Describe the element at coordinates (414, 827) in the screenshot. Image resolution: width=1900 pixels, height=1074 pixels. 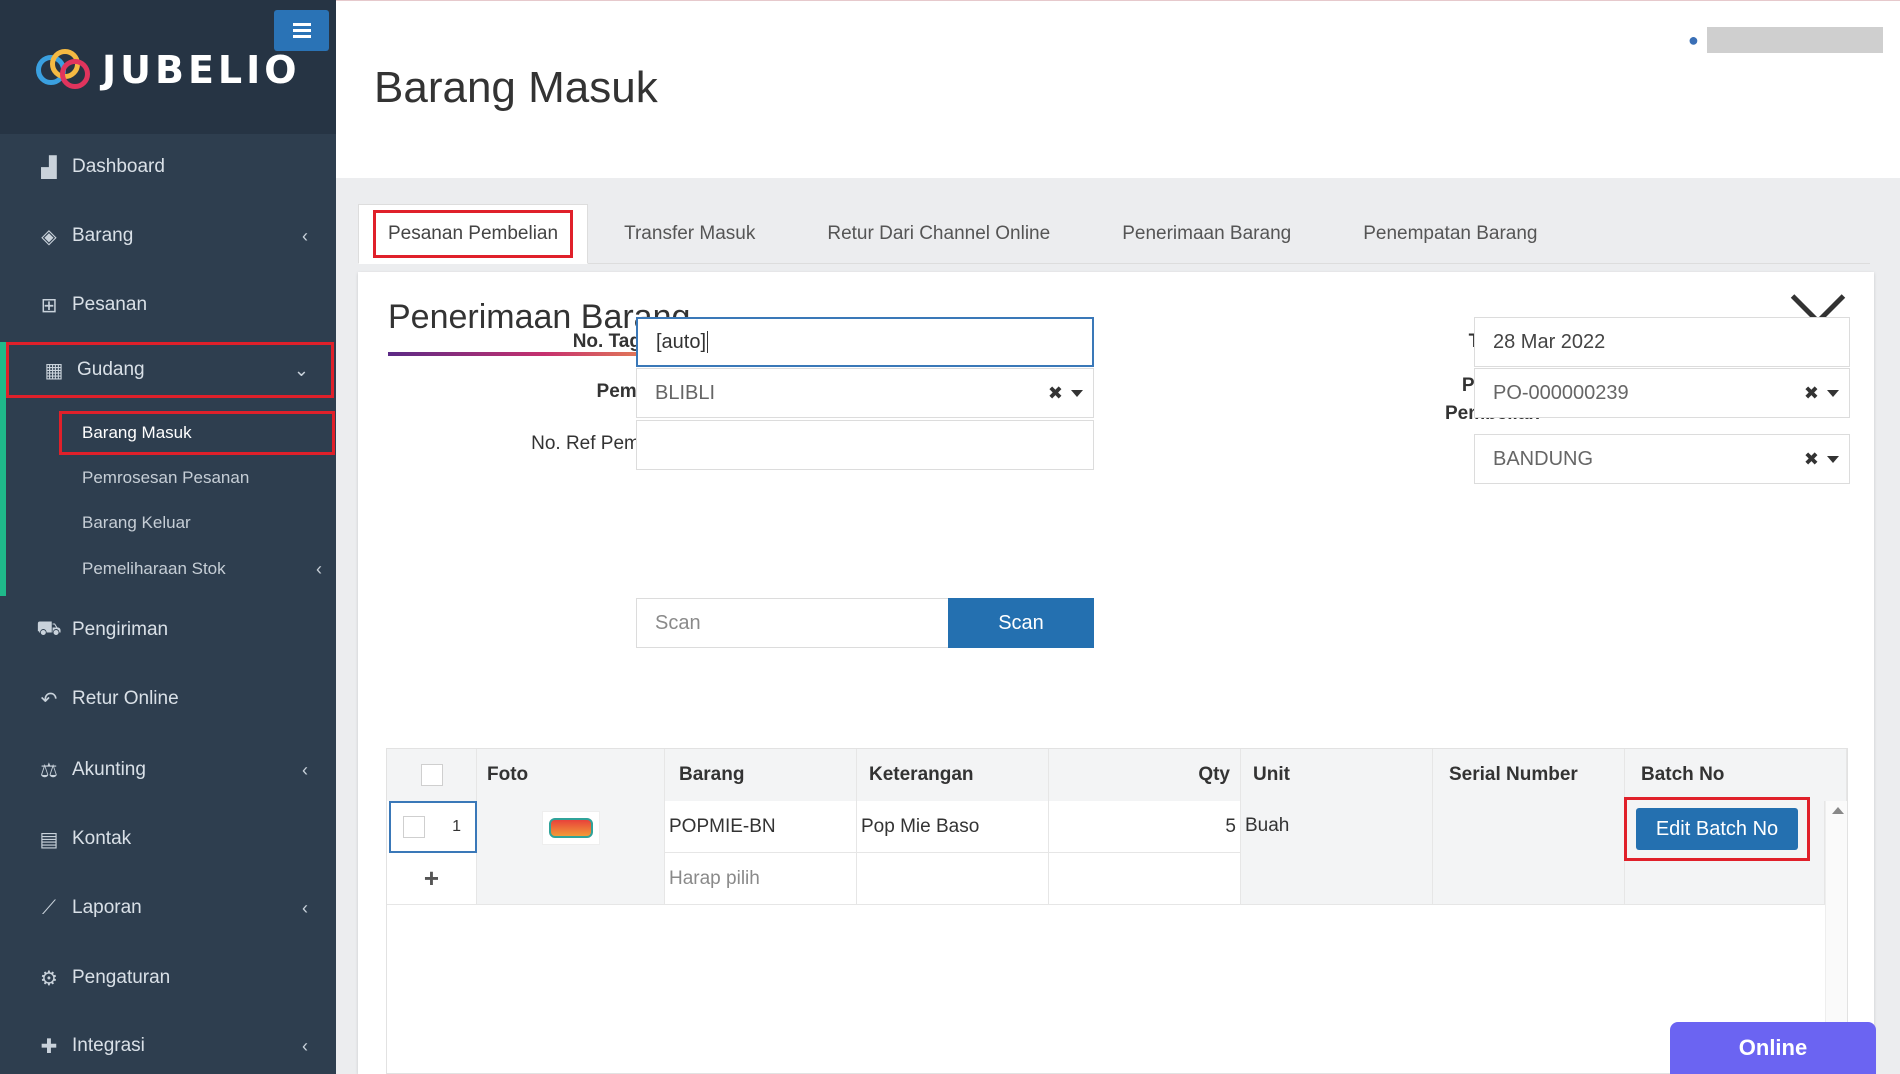
I see `row-checkbox` at that location.